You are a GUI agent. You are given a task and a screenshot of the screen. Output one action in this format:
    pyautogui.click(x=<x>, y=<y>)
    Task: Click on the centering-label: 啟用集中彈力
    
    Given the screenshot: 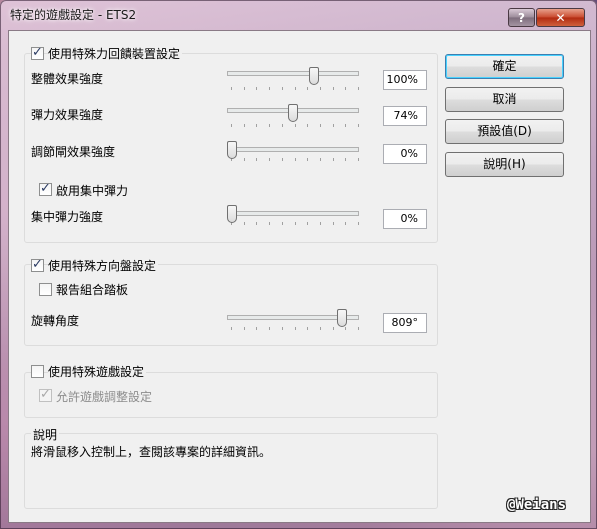 What is the action you would take?
    pyautogui.click(x=92, y=191)
    